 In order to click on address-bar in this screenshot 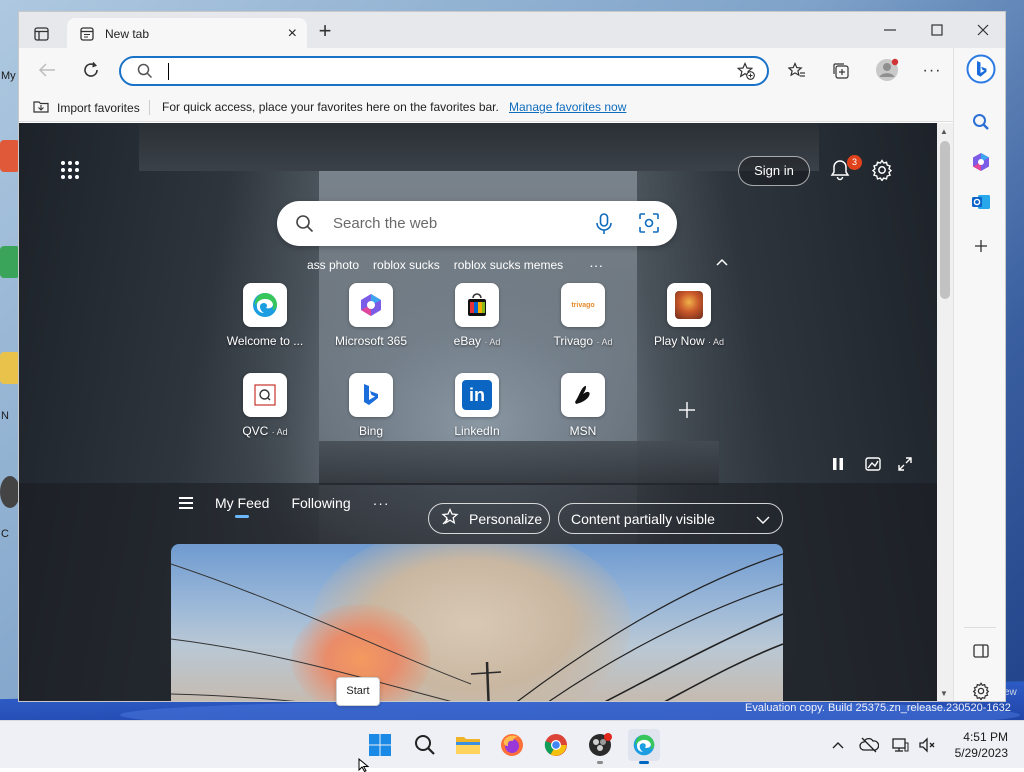, I will do `click(444, 71)`.